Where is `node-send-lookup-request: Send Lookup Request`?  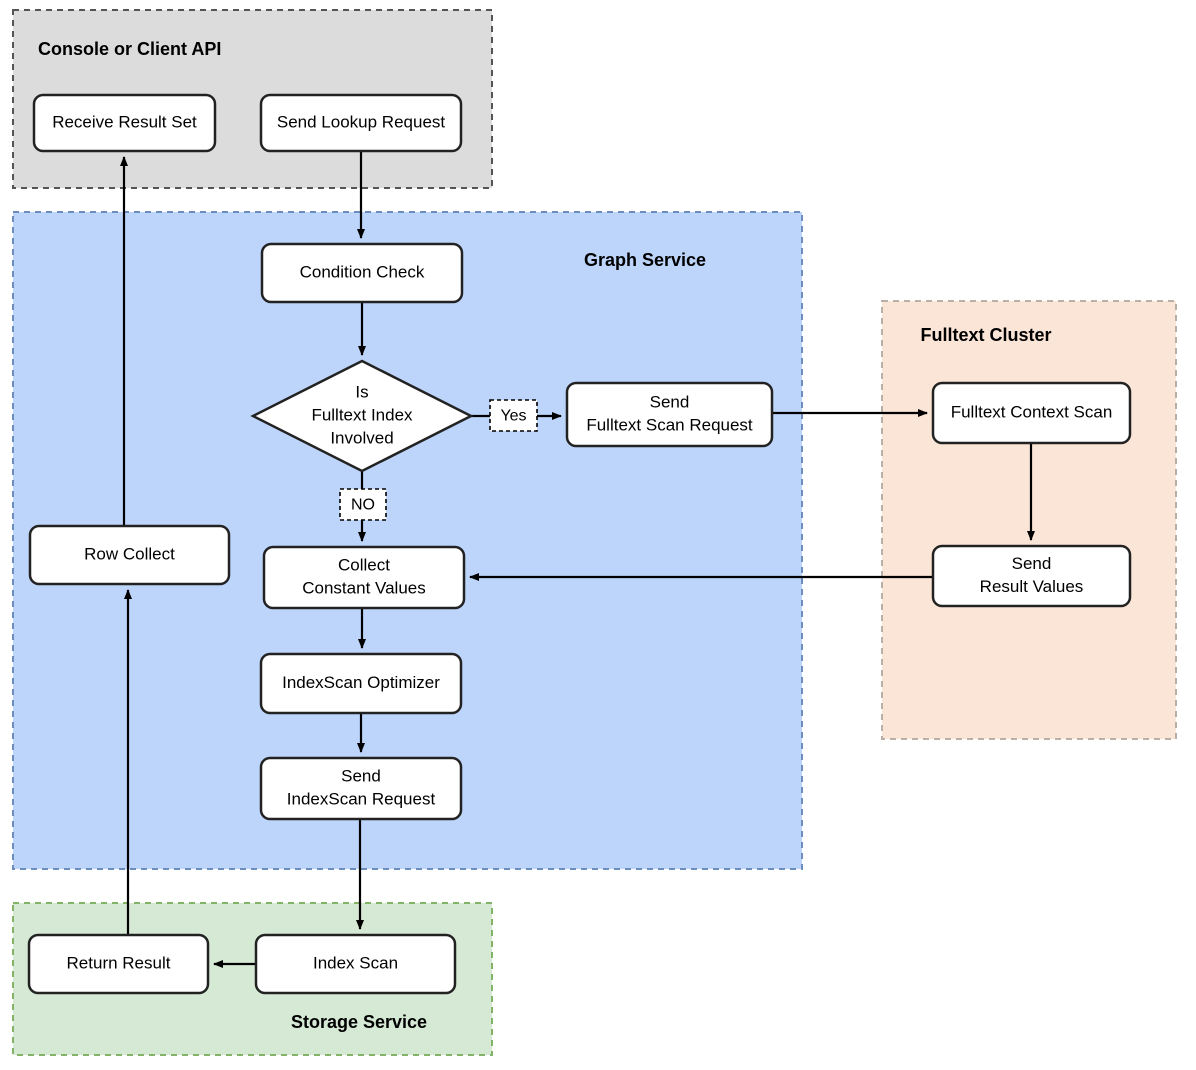 node-send-lookup-request: Send Lookup Request is located at coordinates (361, 123).